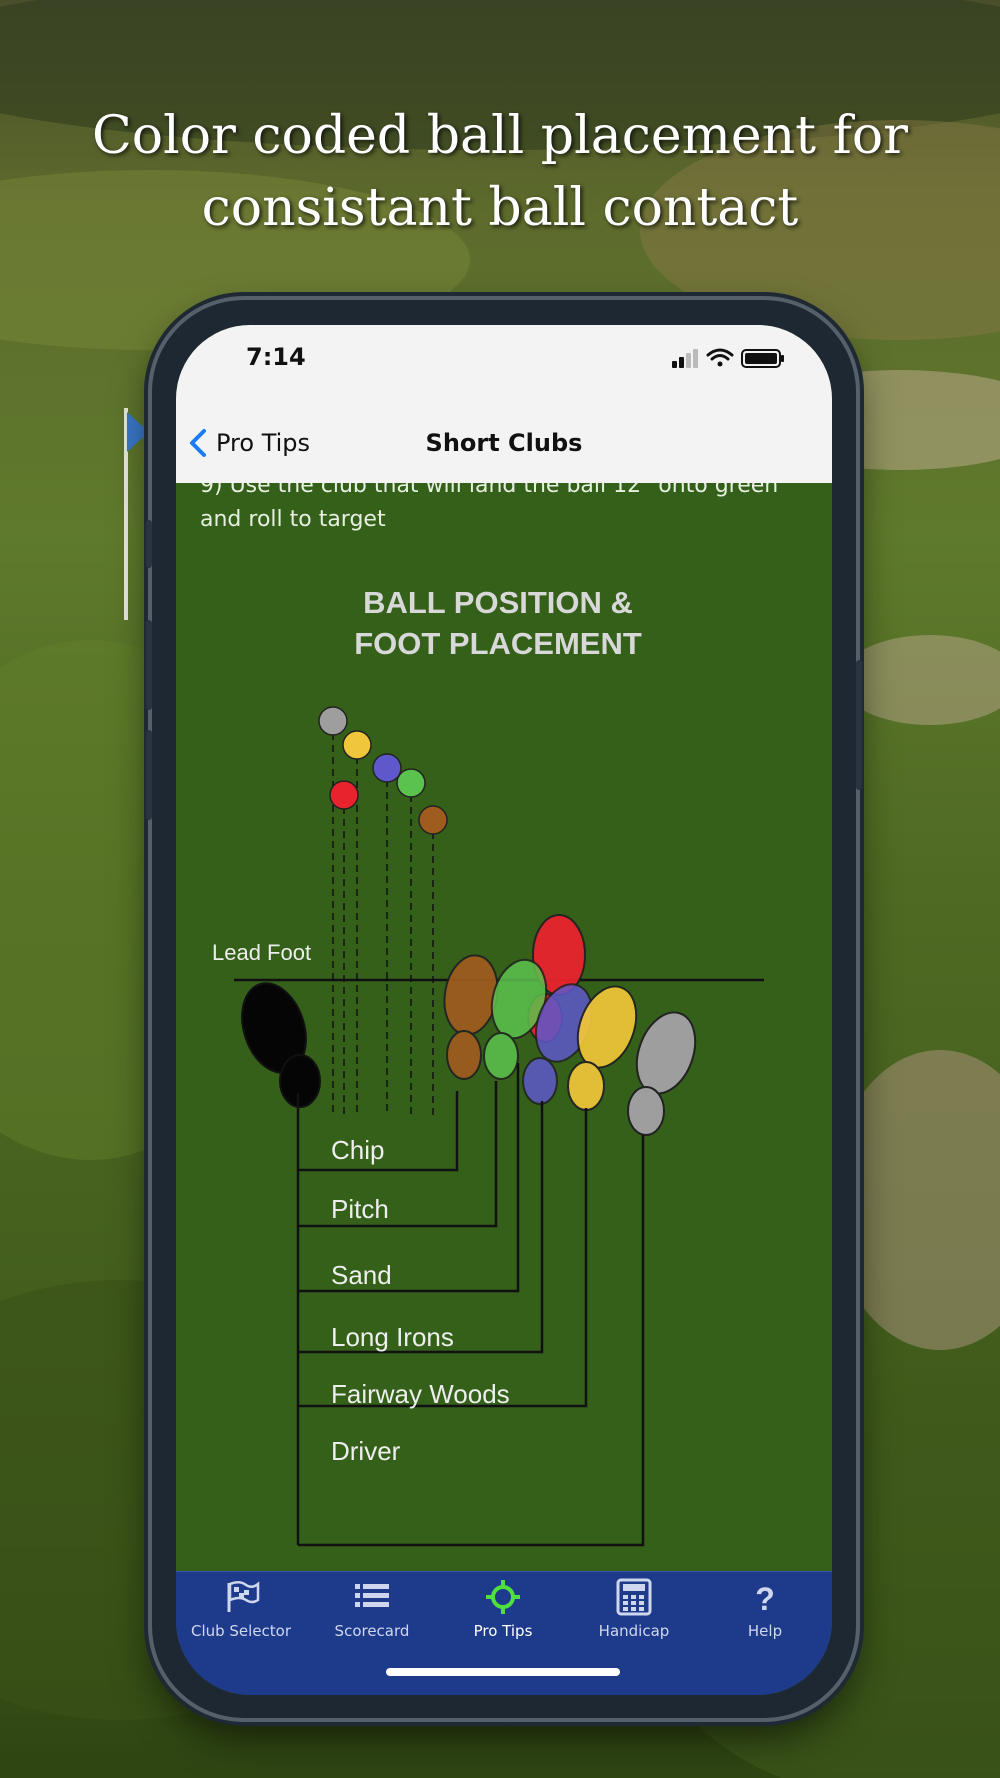 The width and height of the screenshot is (1000, 1778). I want to click on ball-pitch, so click(411, 783).